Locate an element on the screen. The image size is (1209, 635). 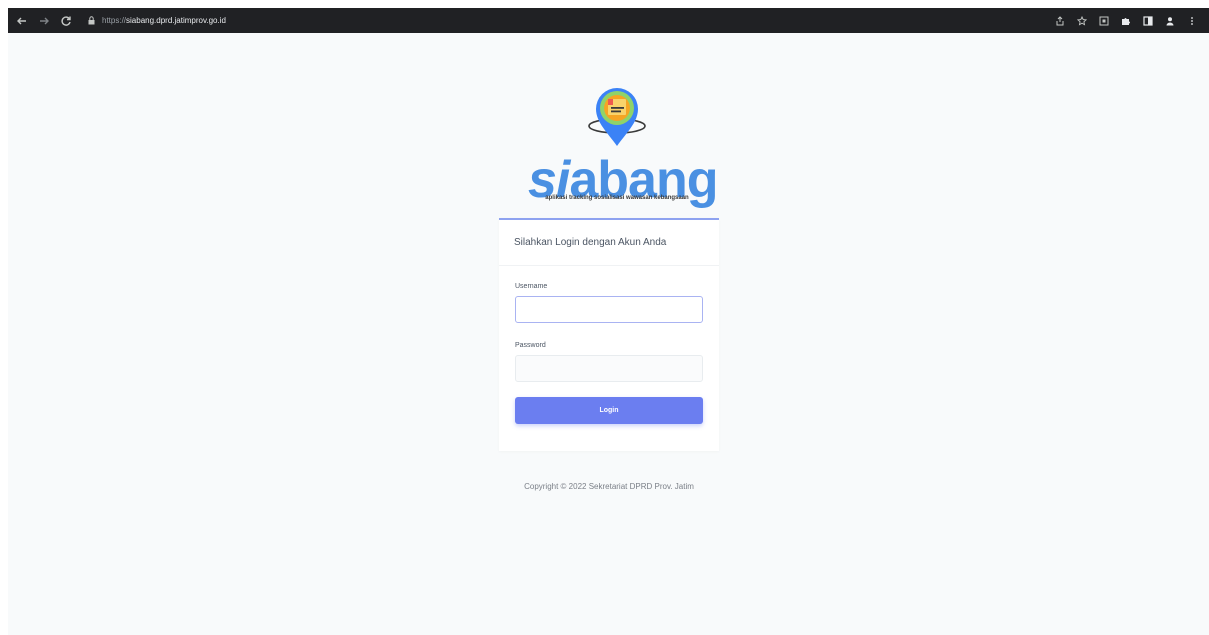
extensions-puzzle-icon is located at coordinates (1126, 21).